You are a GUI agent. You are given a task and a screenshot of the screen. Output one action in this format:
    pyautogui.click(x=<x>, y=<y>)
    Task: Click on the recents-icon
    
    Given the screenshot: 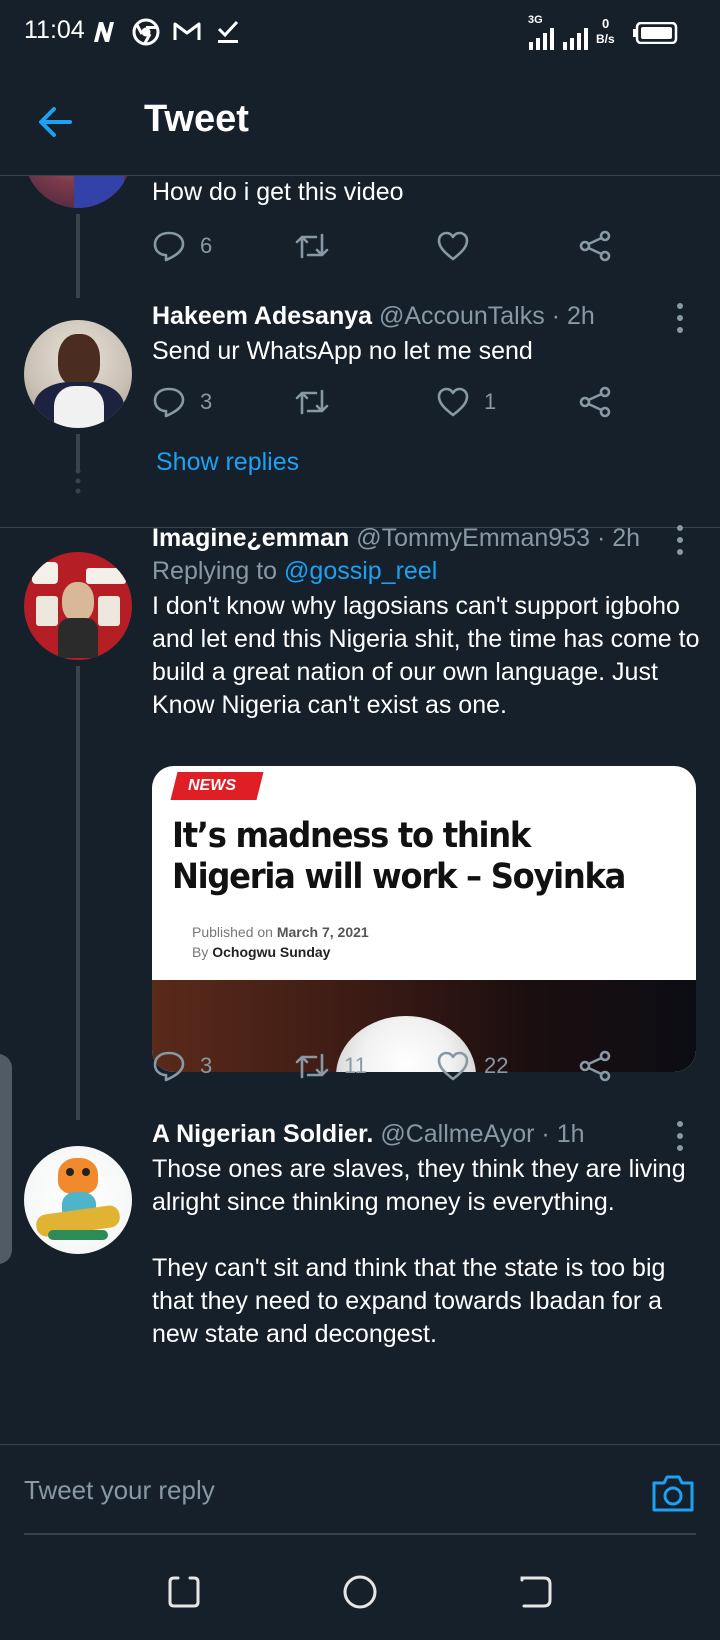 What is the action you would take?
    pyautogui.click(x=184, y=1592)
    